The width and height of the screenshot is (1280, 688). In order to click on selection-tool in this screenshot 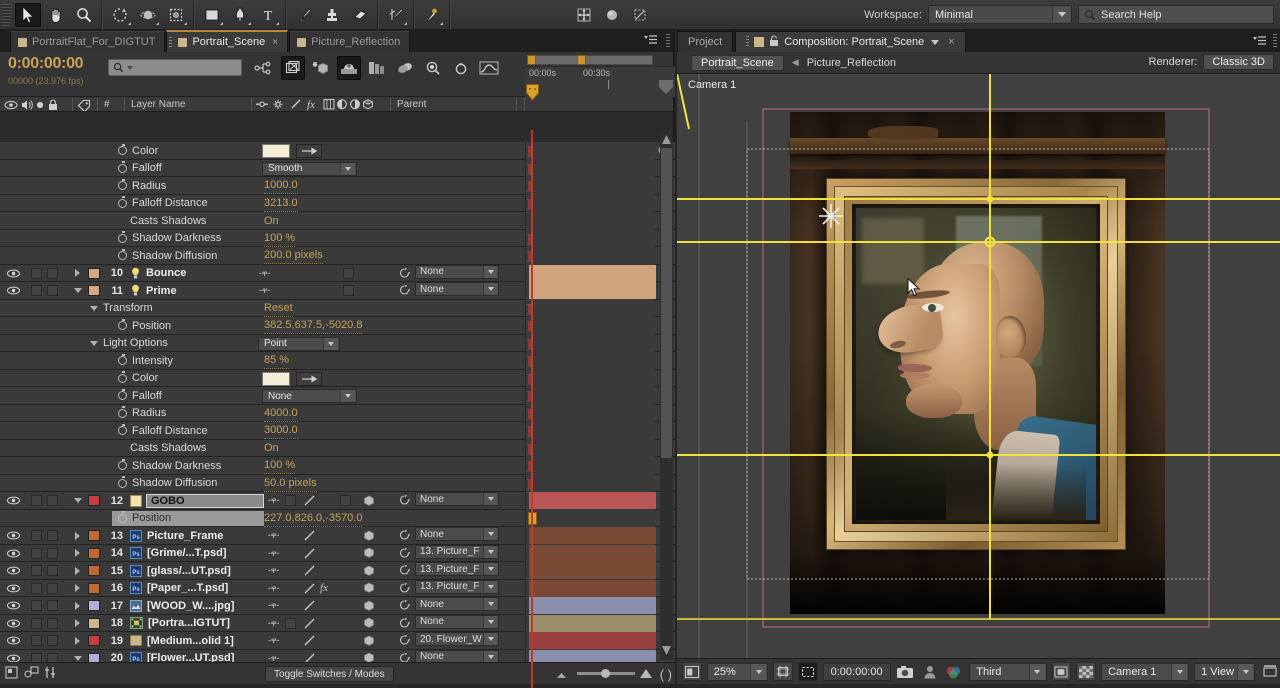, I will do `click(28, 14)`.